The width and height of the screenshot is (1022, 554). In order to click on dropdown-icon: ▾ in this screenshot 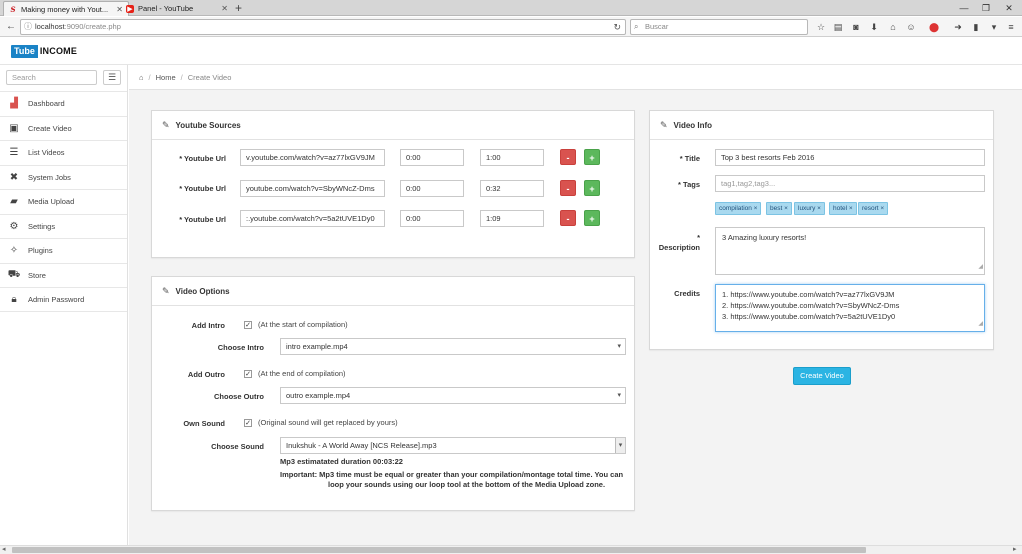, I will do `click(994, 27)`.